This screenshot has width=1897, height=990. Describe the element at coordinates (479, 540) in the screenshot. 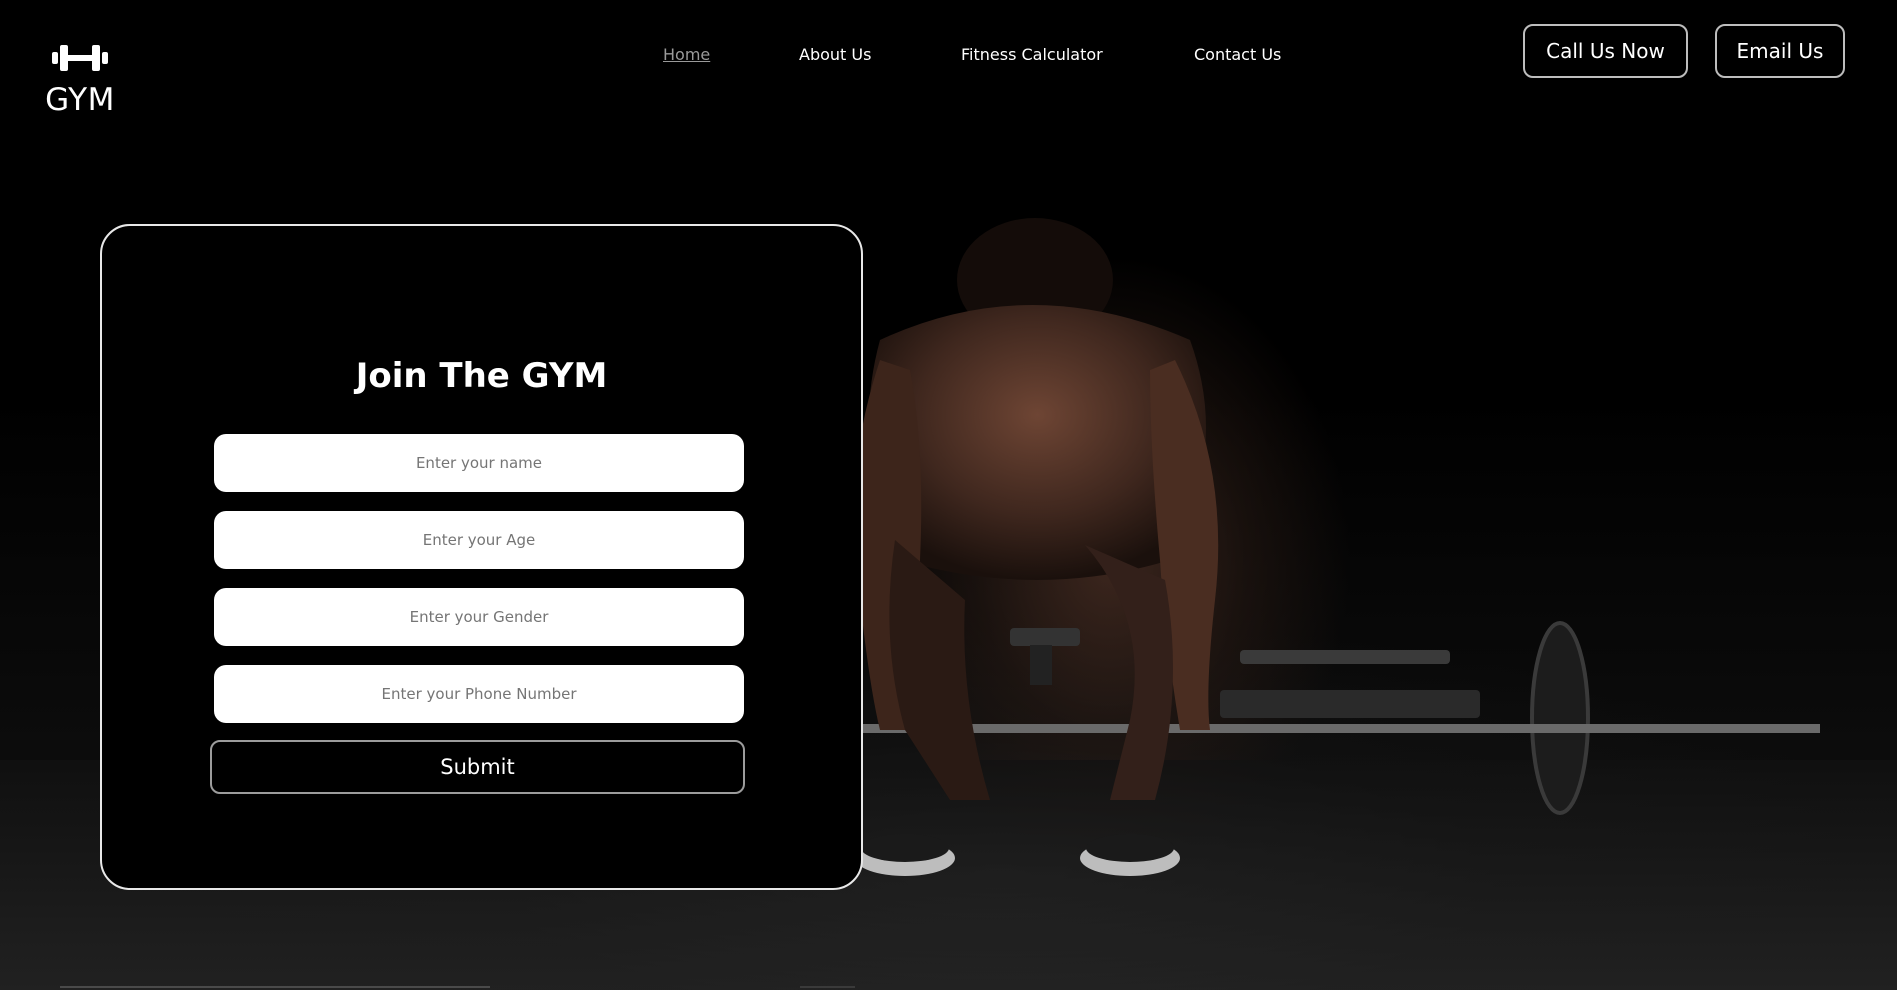

I see `age-input` at that location.